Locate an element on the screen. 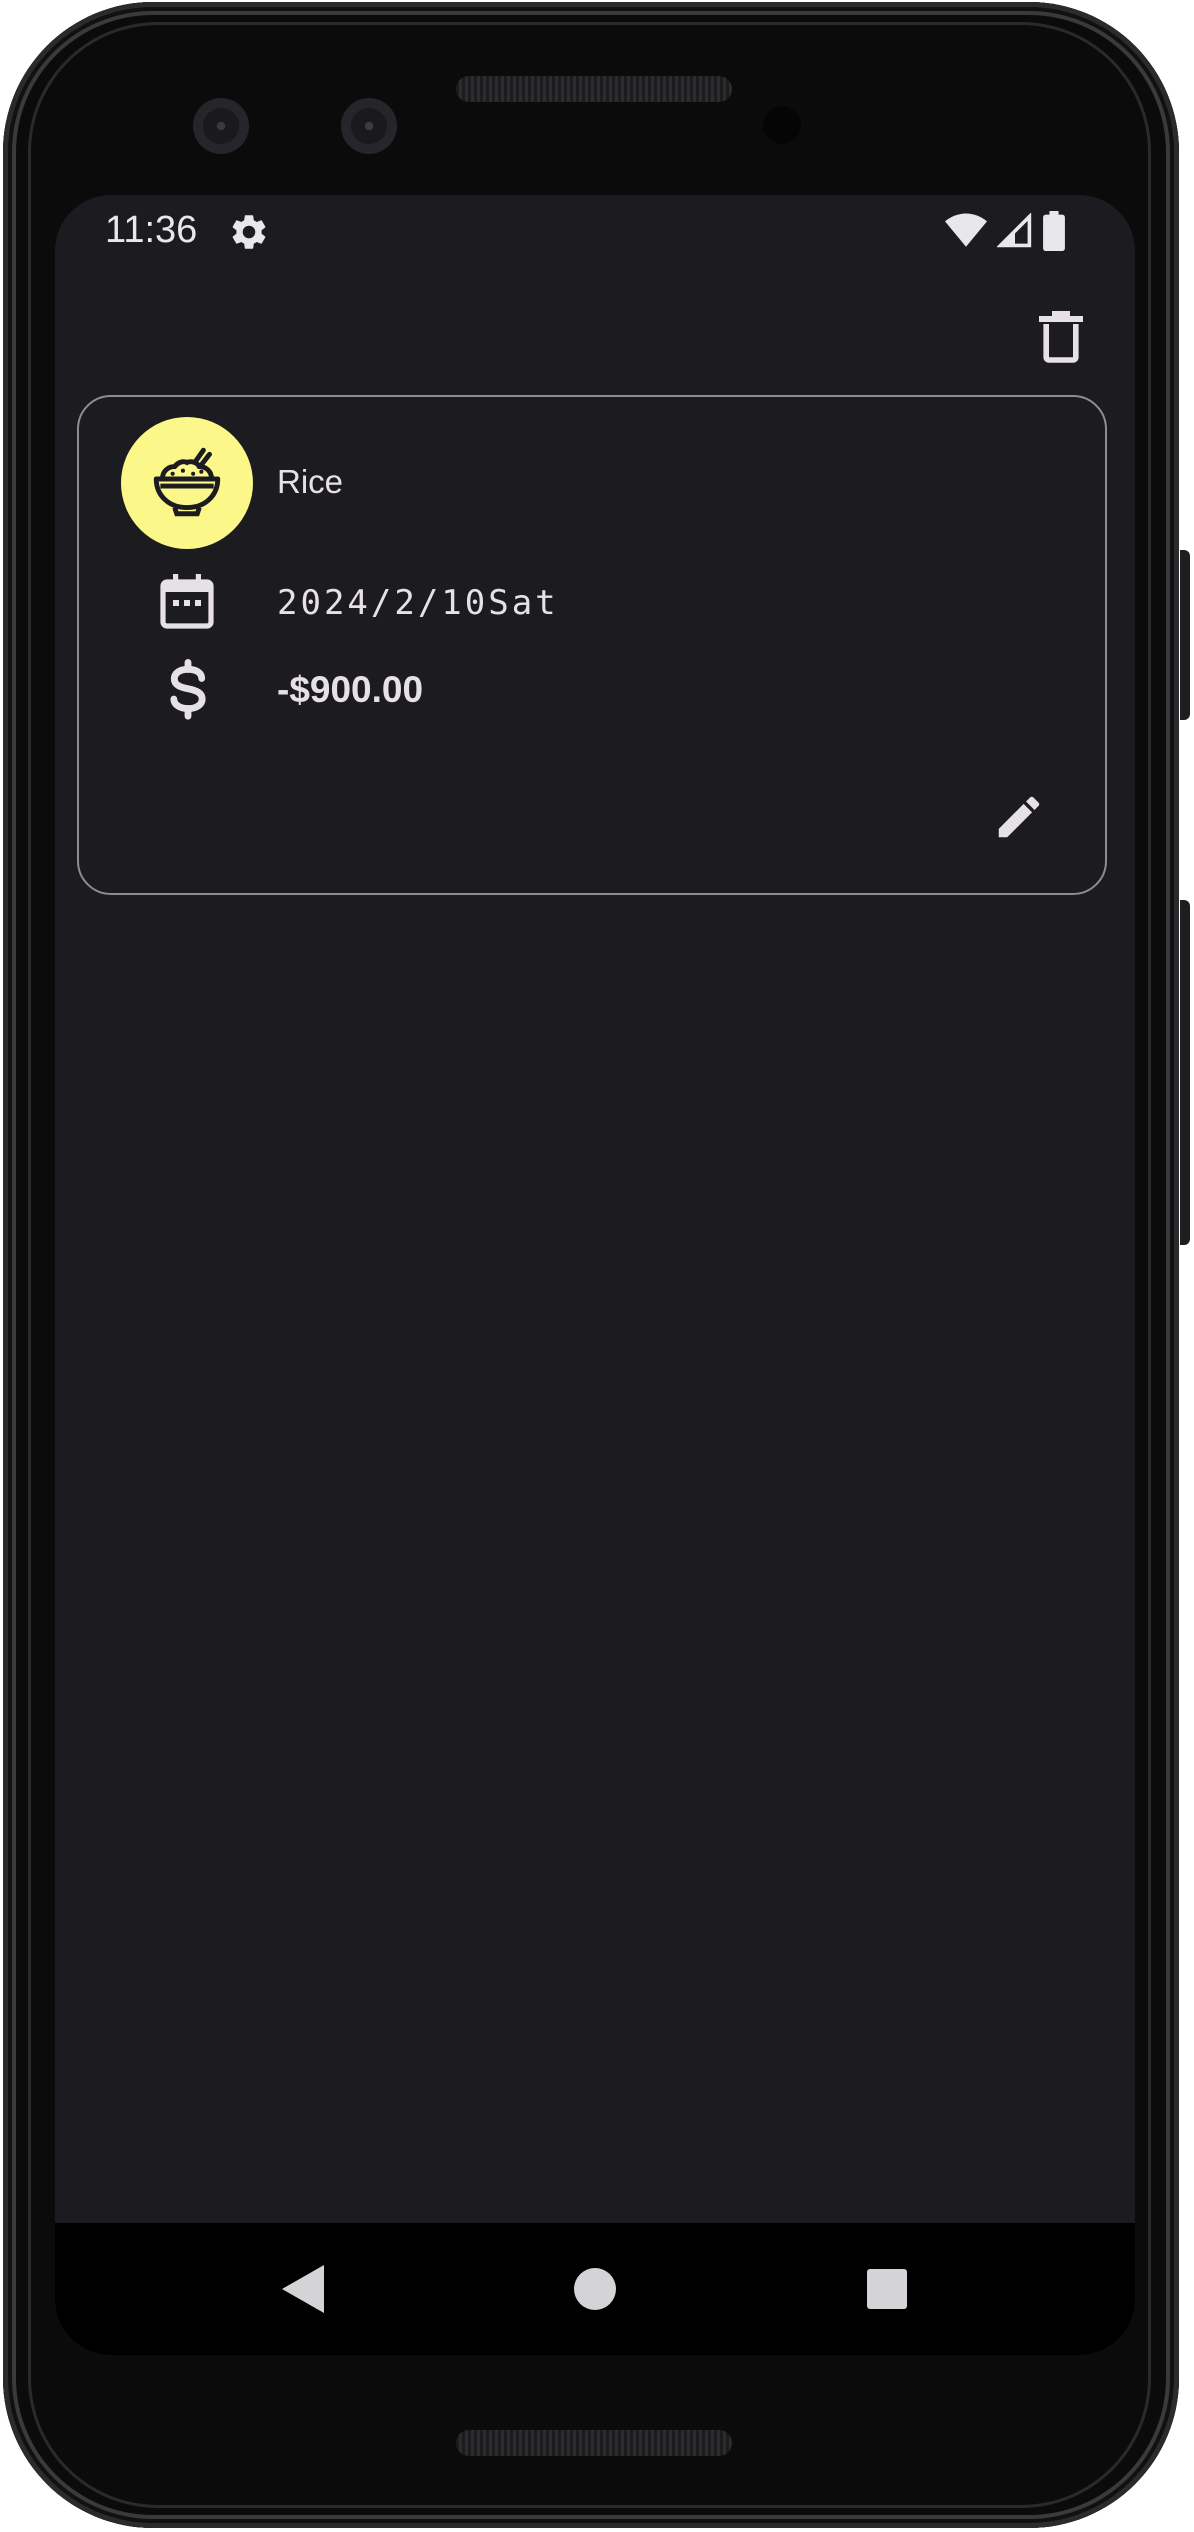 The image size is (1194, 2532). wifi-icon is located at coordinates (966, 230).